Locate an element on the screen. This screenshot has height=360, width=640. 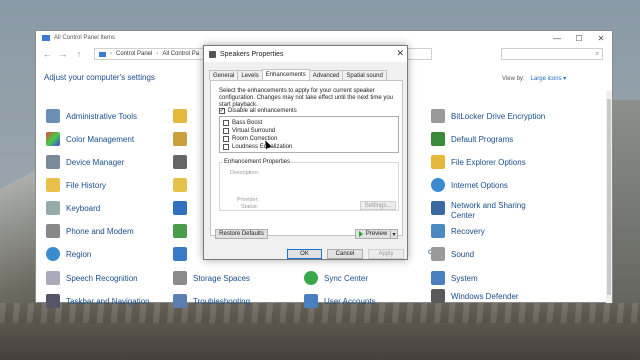
search-icon: ⌕ is located at coordinates (597, 53).